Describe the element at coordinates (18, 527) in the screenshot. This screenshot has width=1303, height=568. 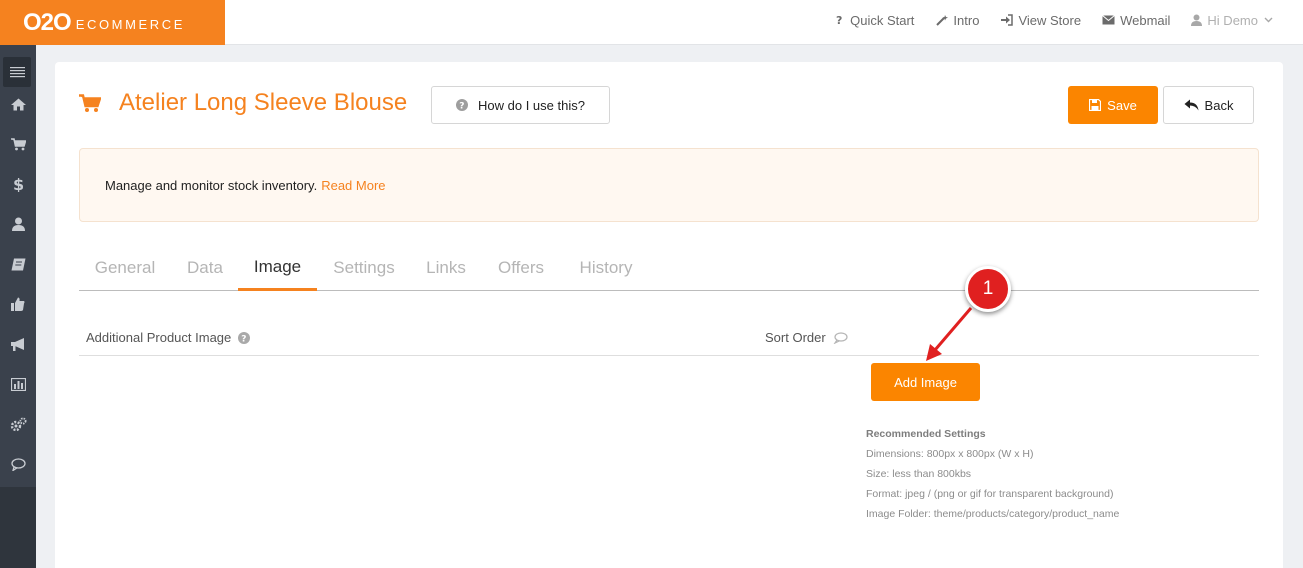
I see `sidebar-footer` at that location.